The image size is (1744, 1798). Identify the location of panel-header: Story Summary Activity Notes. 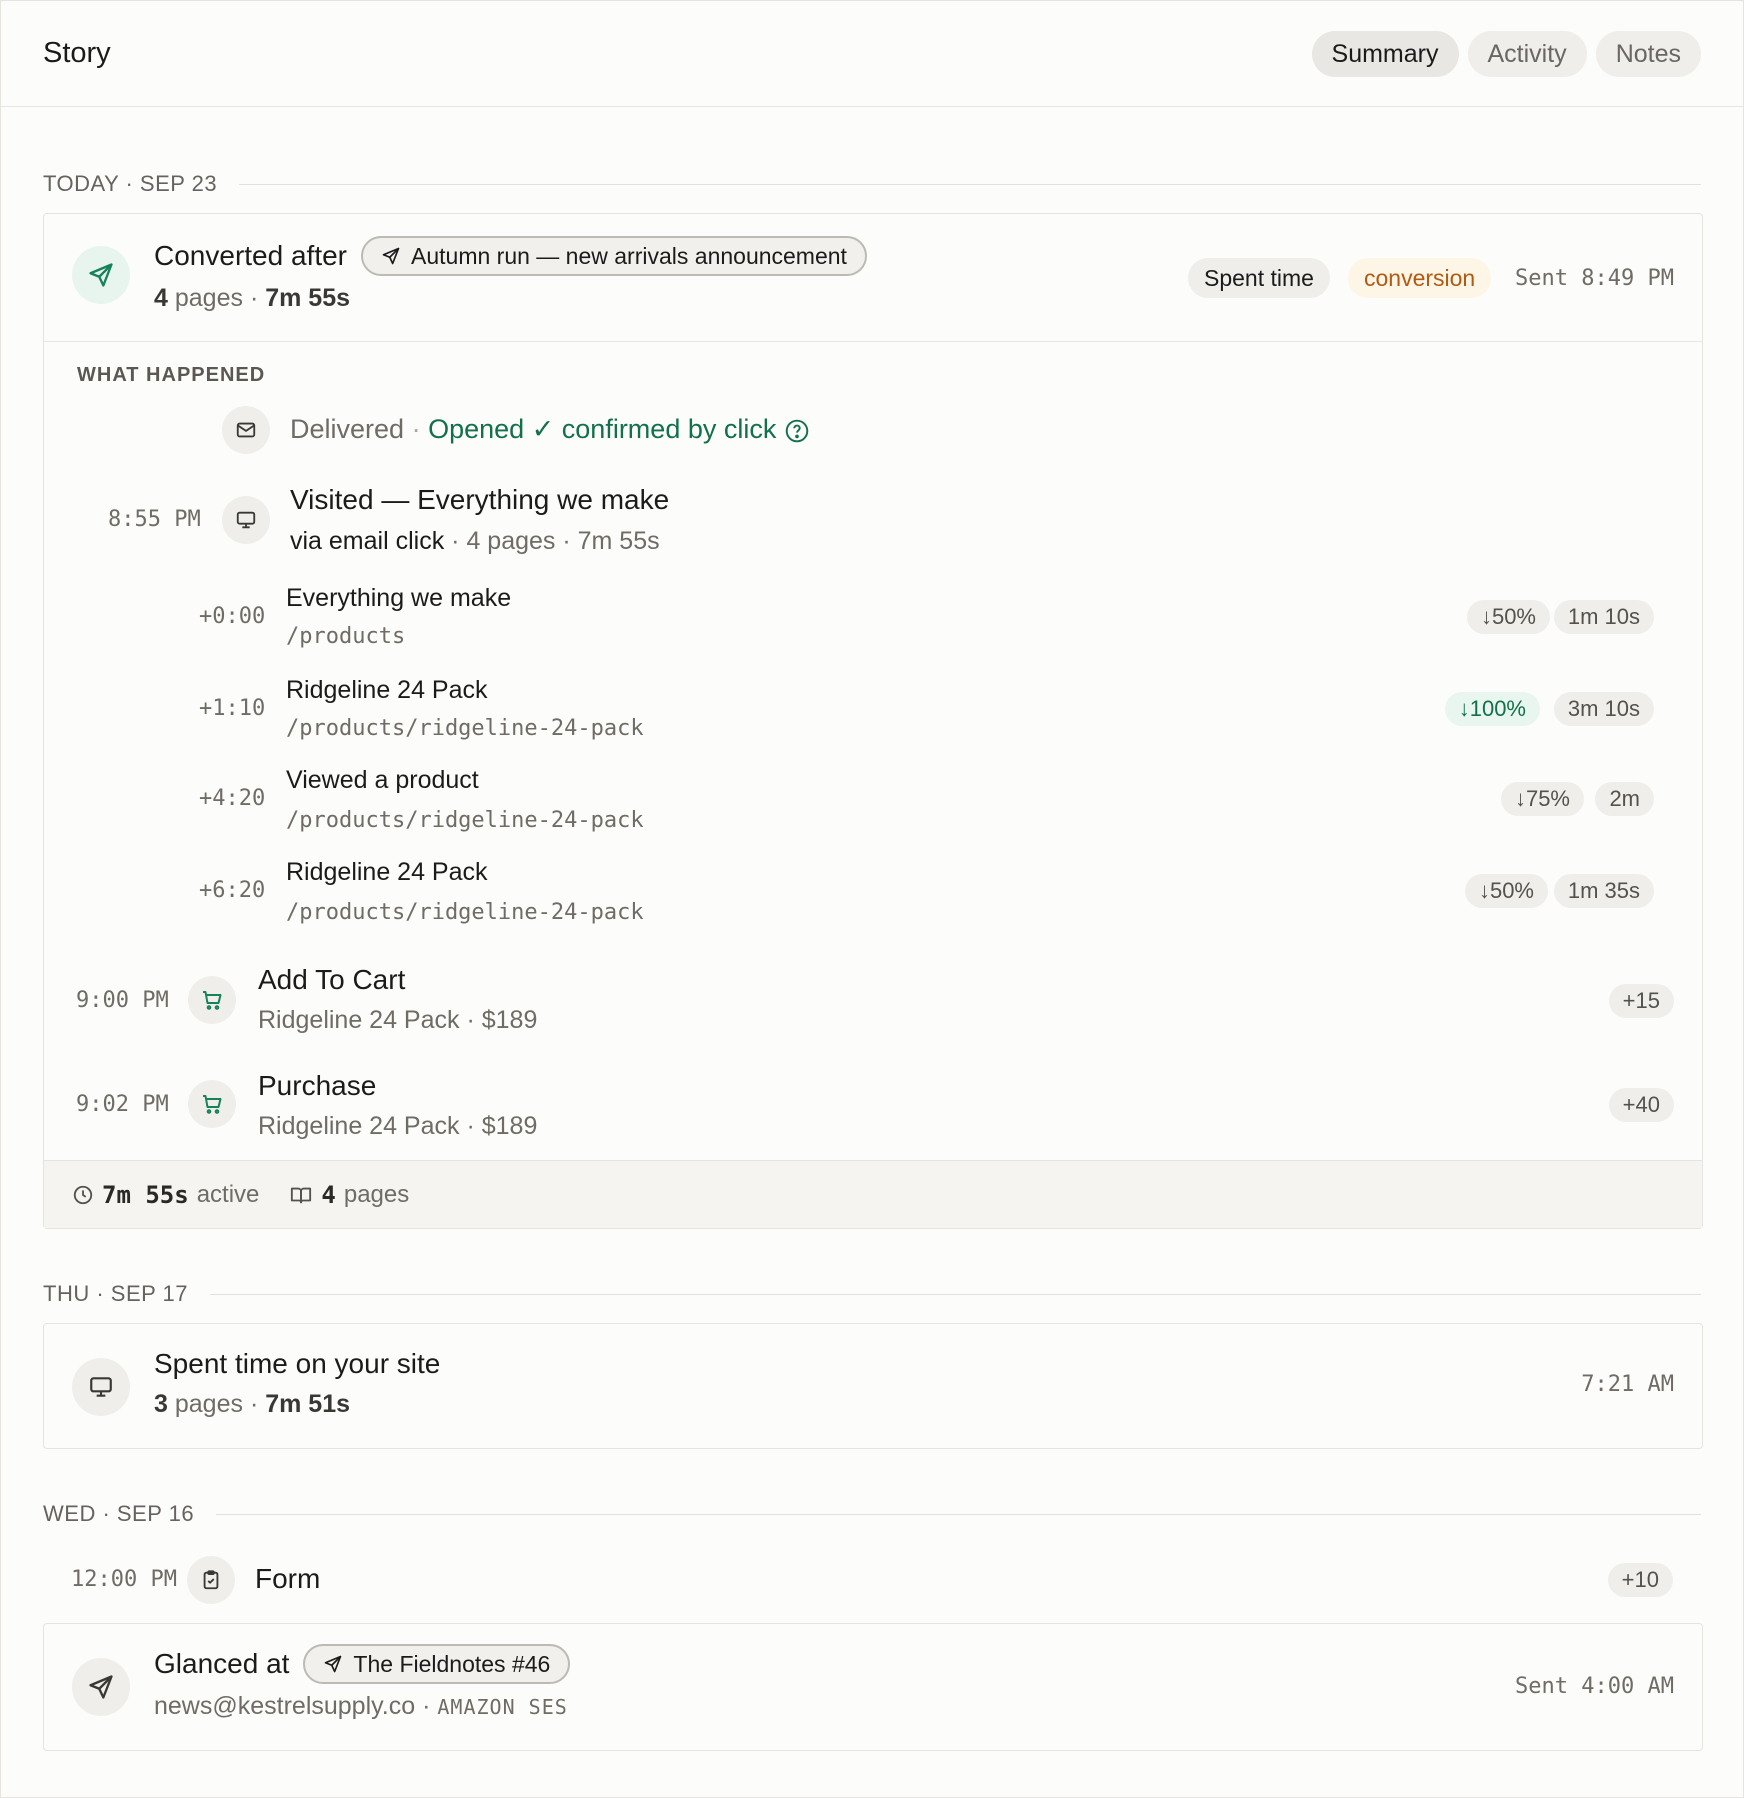
(872, 54).